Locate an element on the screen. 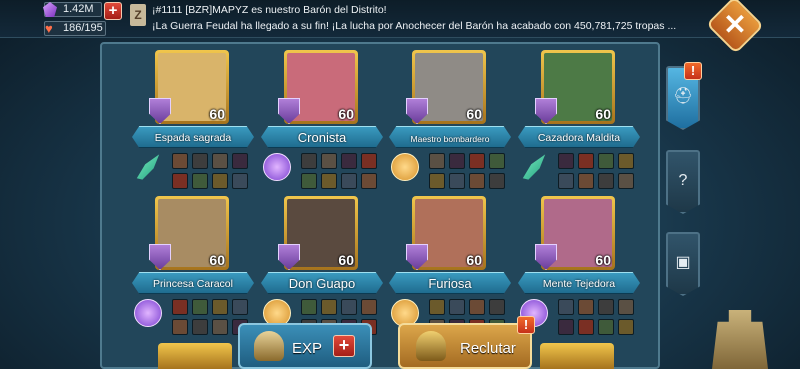 The width and height of the screenshot is (800, 369). orb-icon is located at coordinates (277, 167).